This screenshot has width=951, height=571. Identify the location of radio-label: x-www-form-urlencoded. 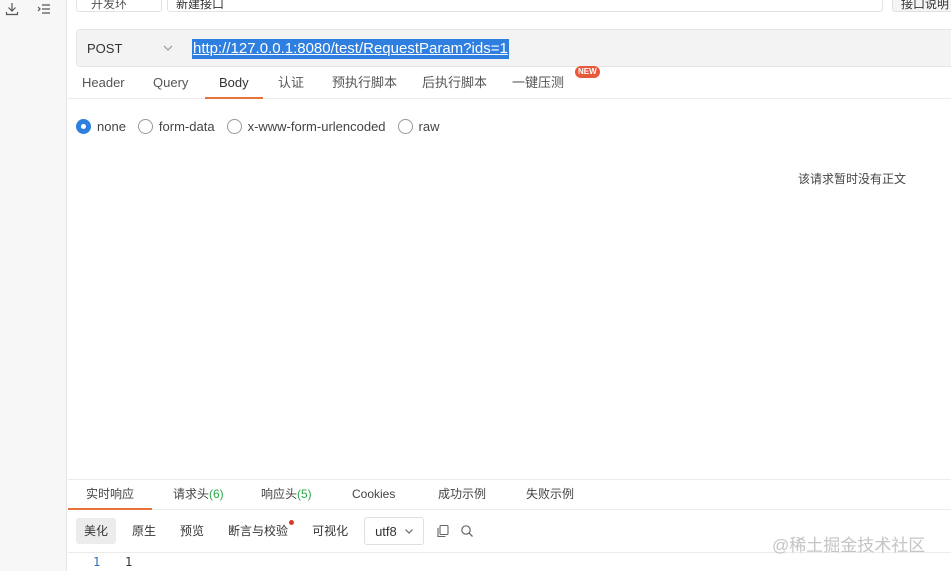
(316, 126).